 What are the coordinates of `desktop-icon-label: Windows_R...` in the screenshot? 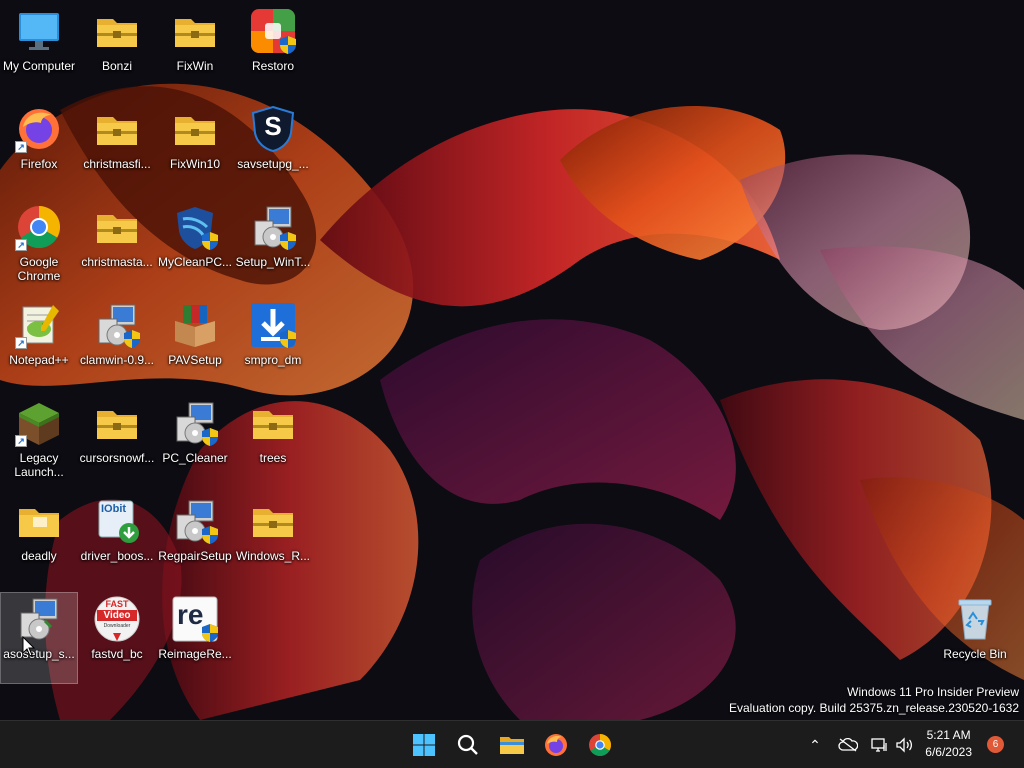 It's located at (273, 556).